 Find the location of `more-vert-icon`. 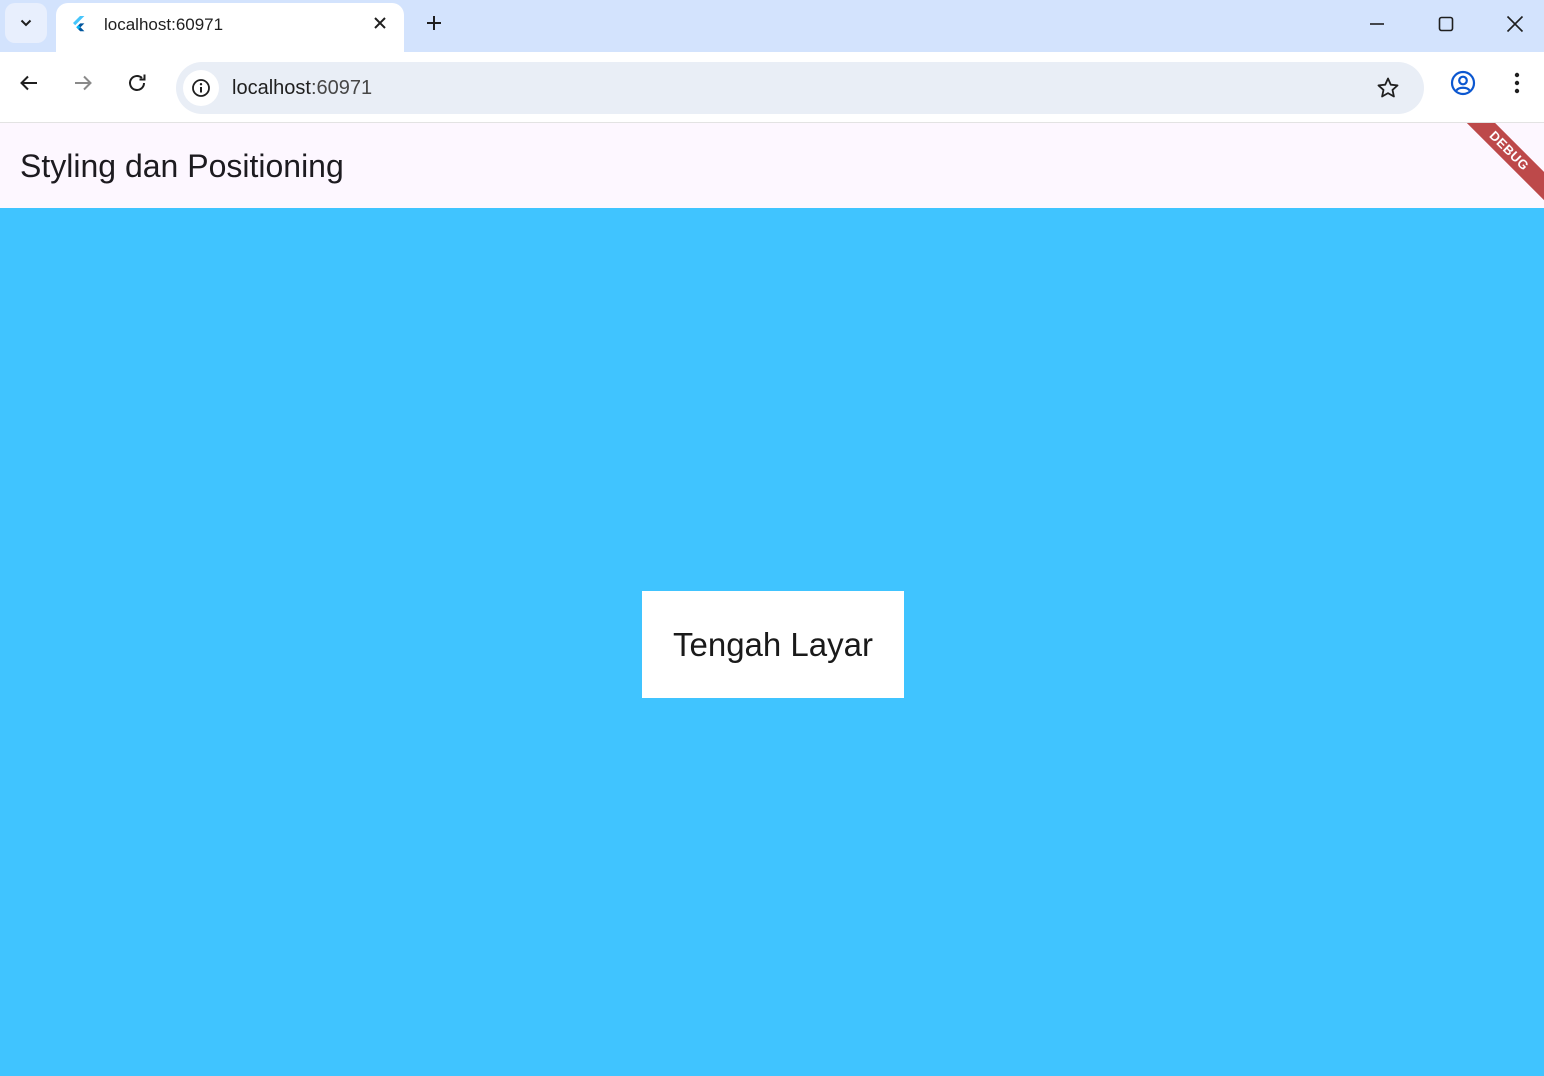

more-vert-icon is located at coordinates (1517, 83).